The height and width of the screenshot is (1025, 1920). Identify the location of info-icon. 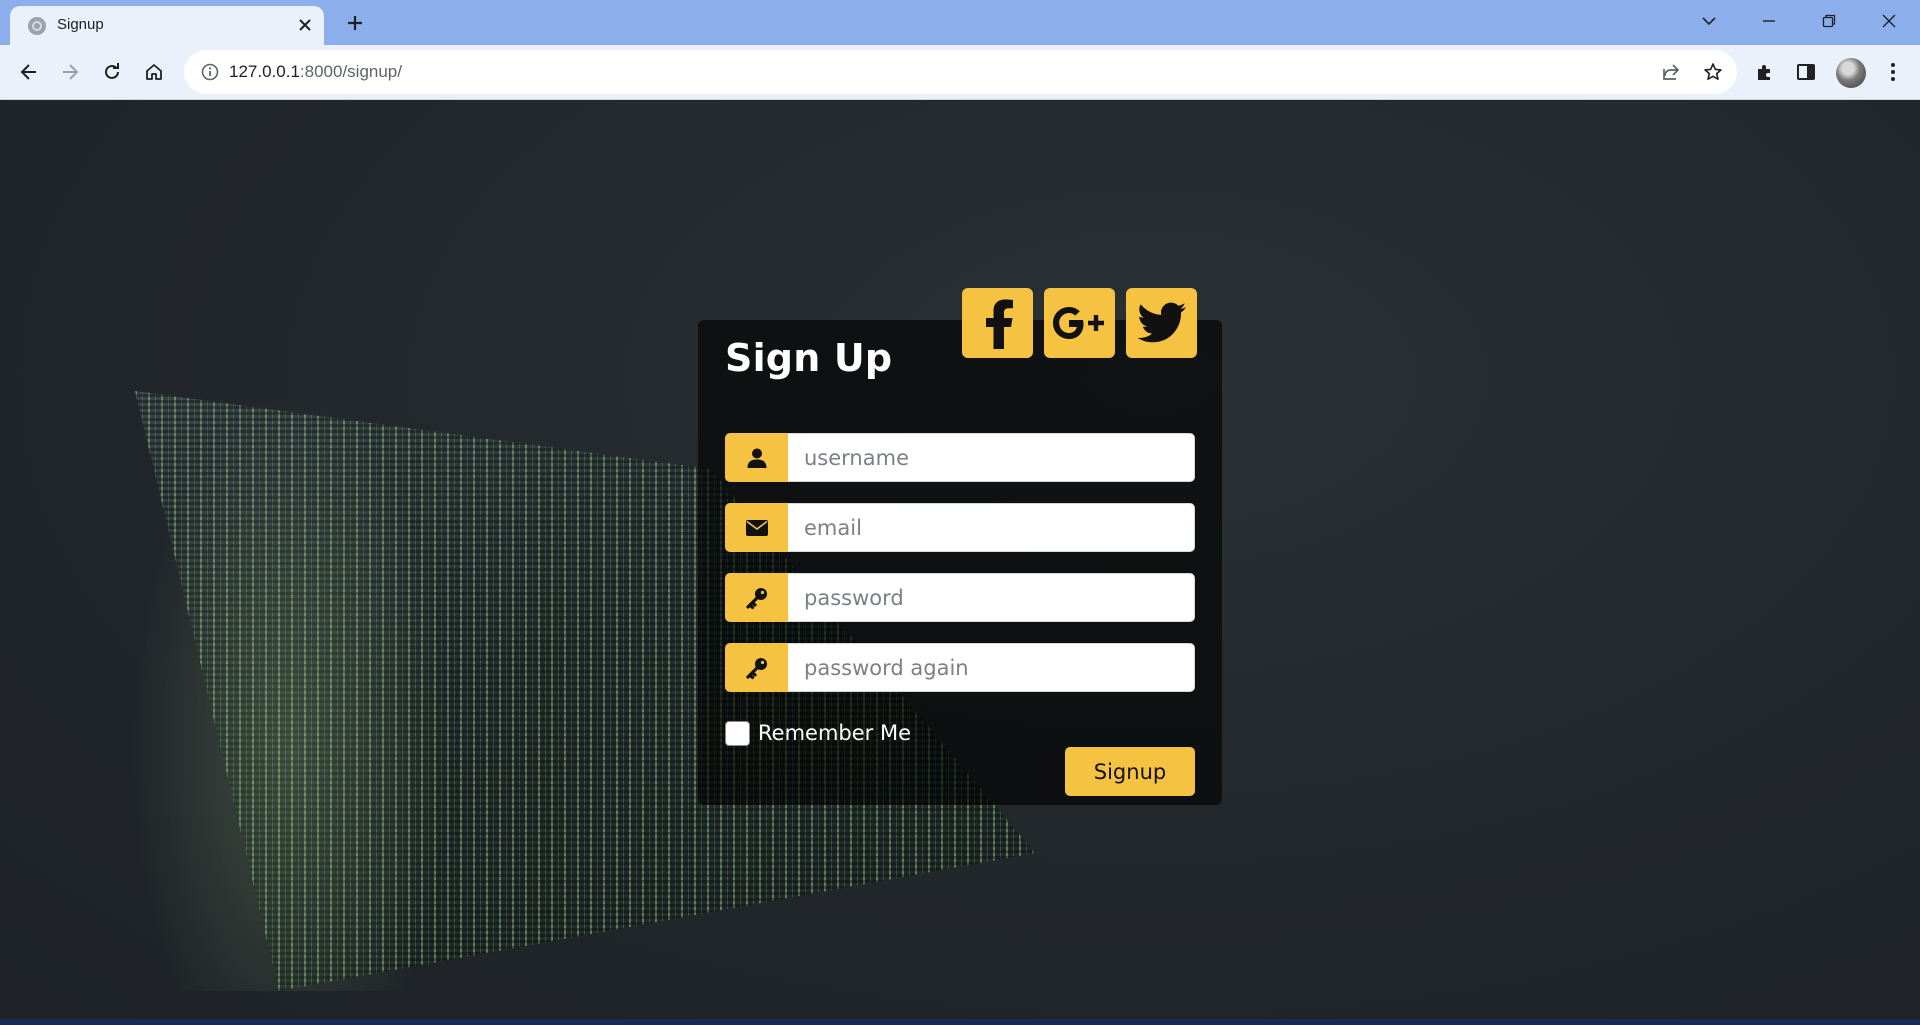
(210, 72).